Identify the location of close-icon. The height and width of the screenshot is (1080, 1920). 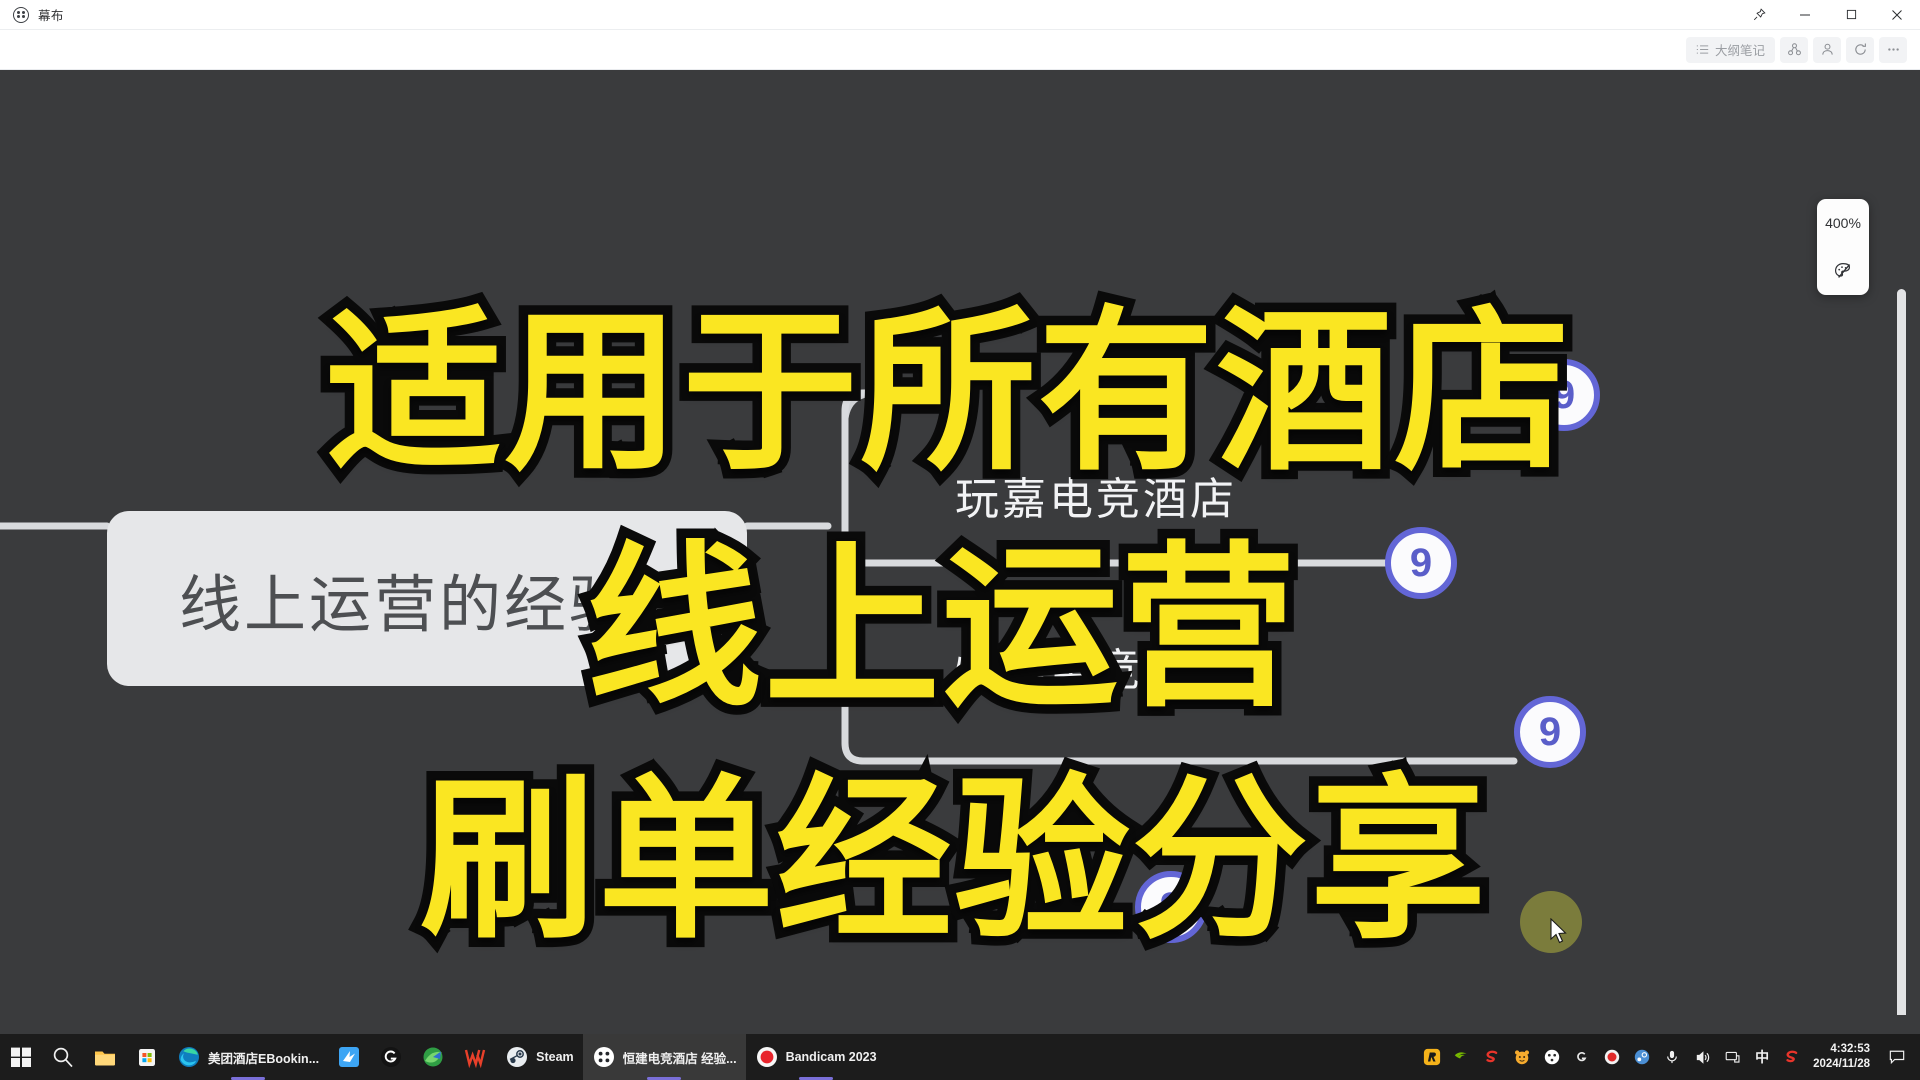
(1897, 15).